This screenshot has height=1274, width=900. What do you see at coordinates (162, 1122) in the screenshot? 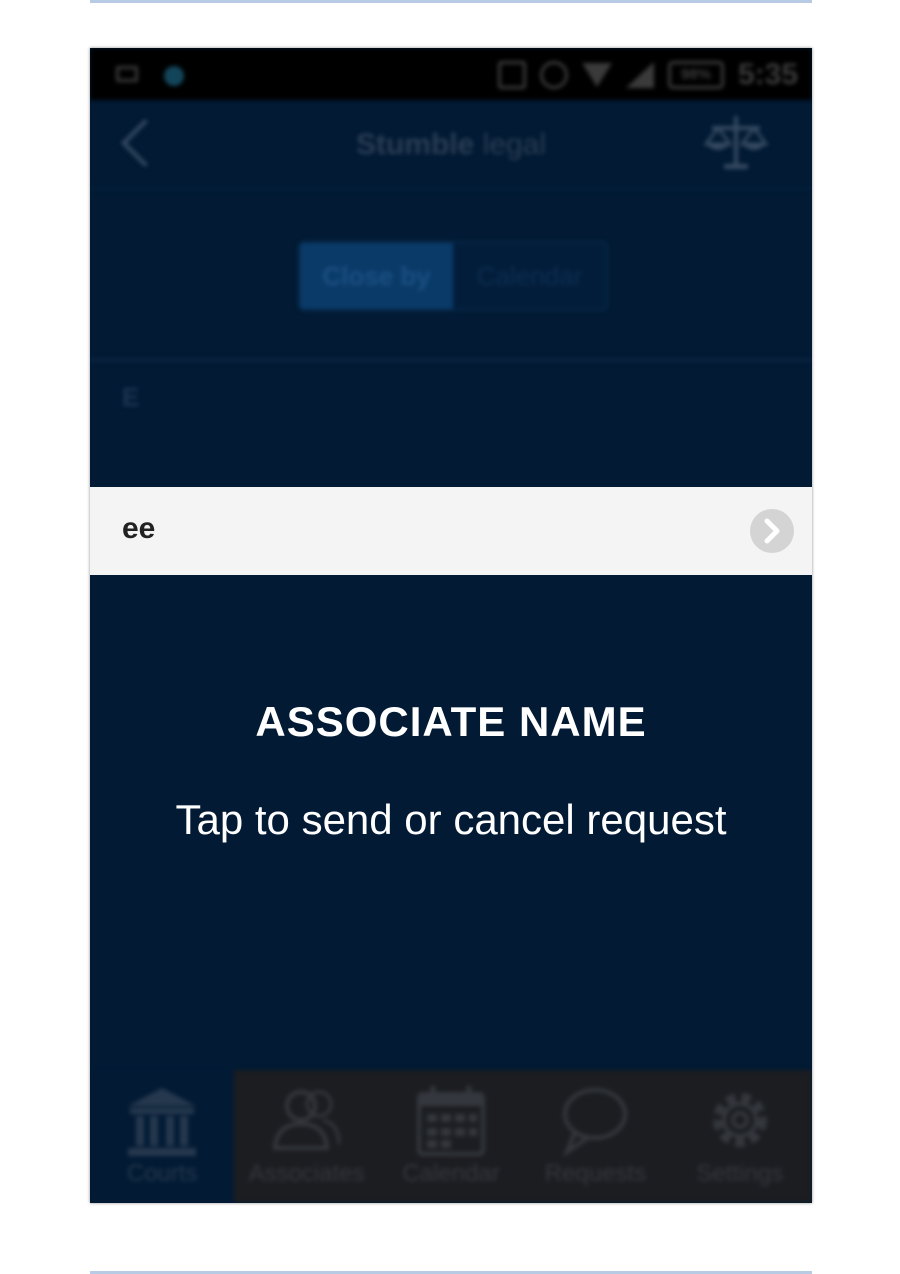
I see `courthouse-icon` at bounding box center [162, 1122].